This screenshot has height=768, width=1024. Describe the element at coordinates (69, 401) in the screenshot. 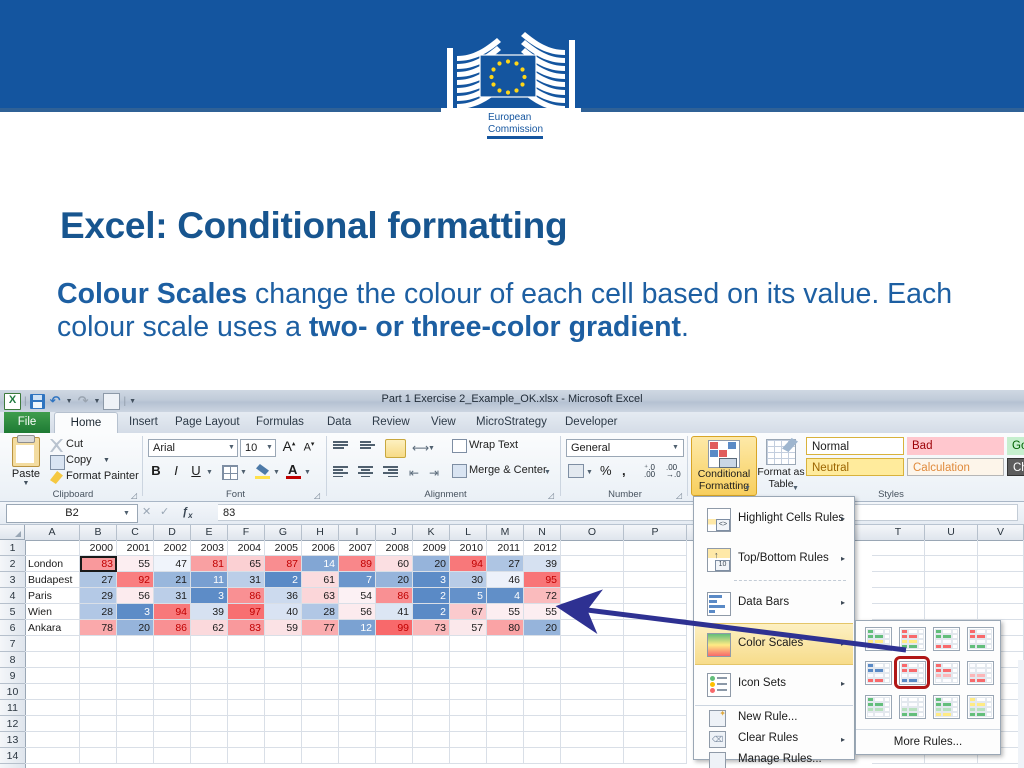

I see `undo-dropdown-icon: ▼` at that location.